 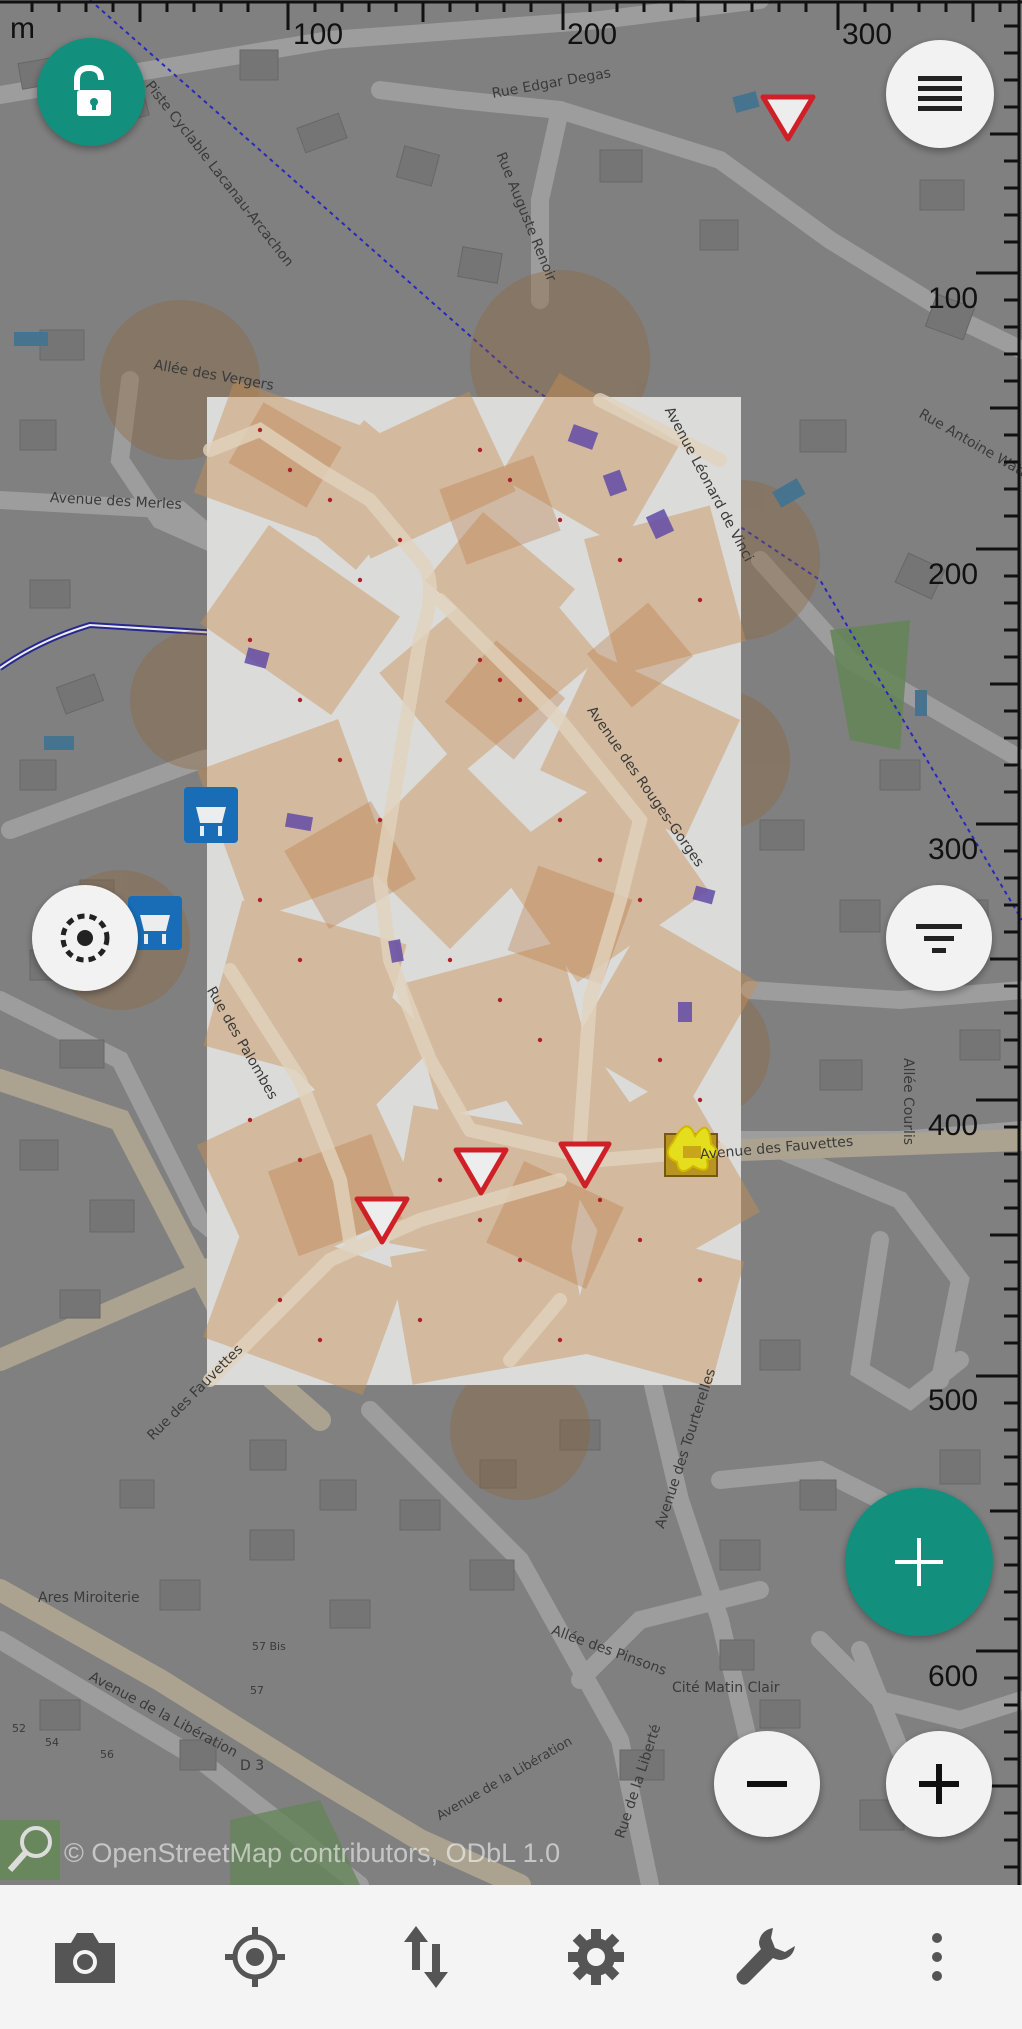 I want to click on street-label: D 3, so click(x=252, y=1766).